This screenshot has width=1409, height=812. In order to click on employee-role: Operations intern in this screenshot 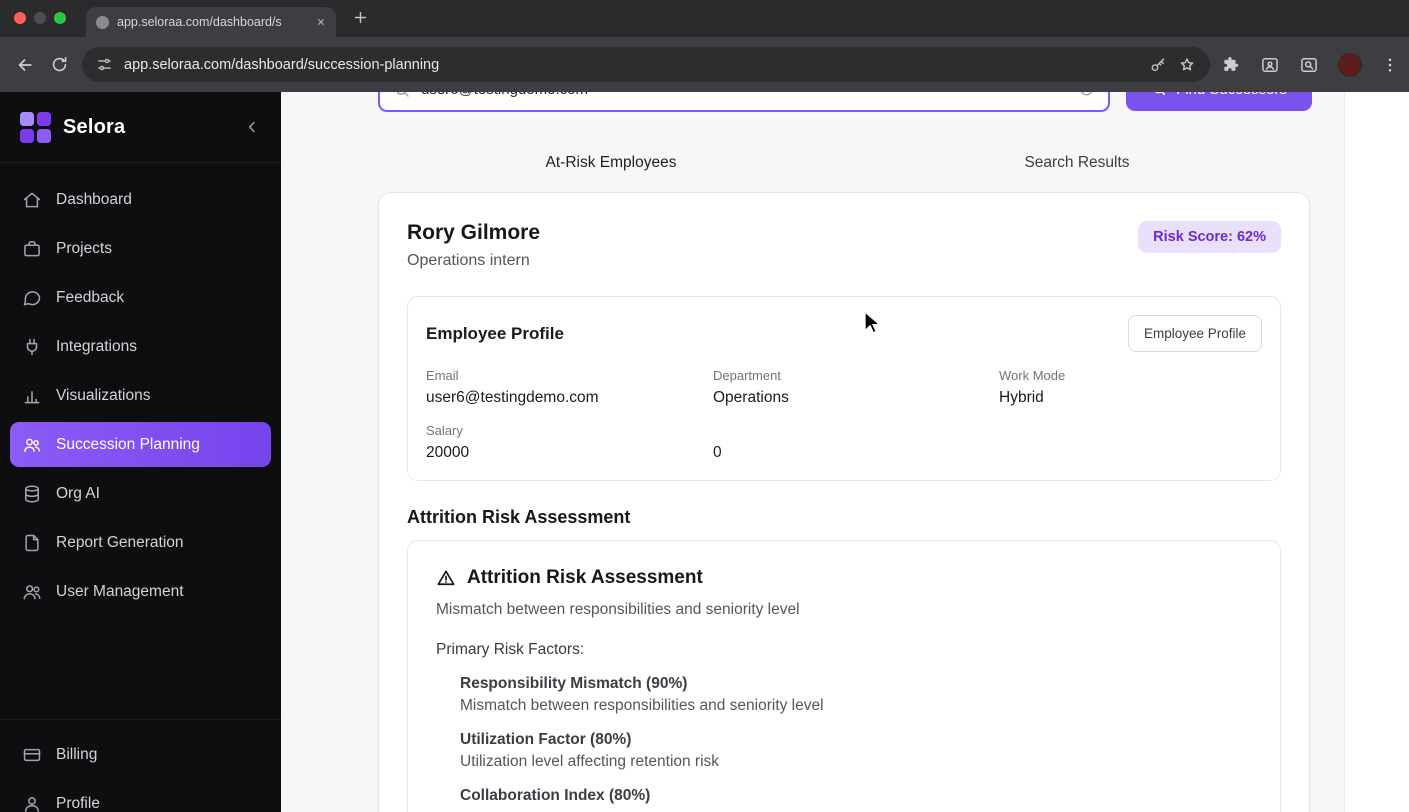, I will do `click(468, 260)`.